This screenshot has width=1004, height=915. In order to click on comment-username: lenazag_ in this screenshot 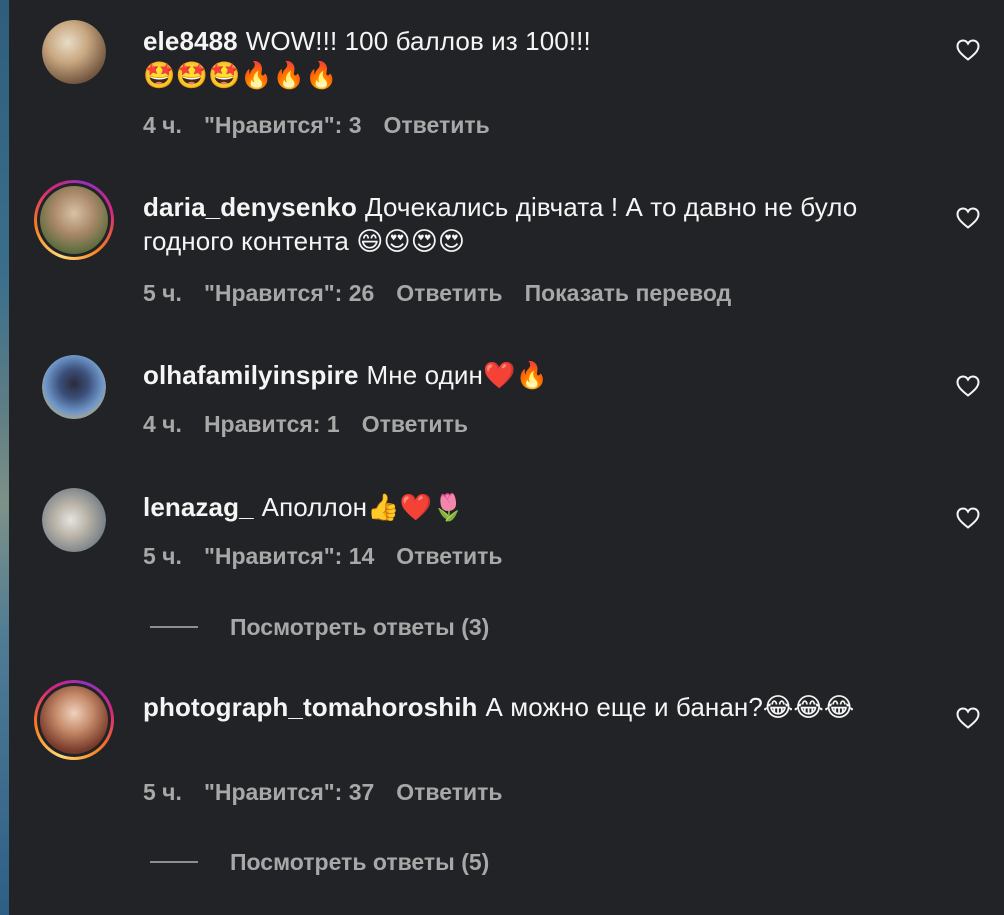, I will do `click(198, 507)`.